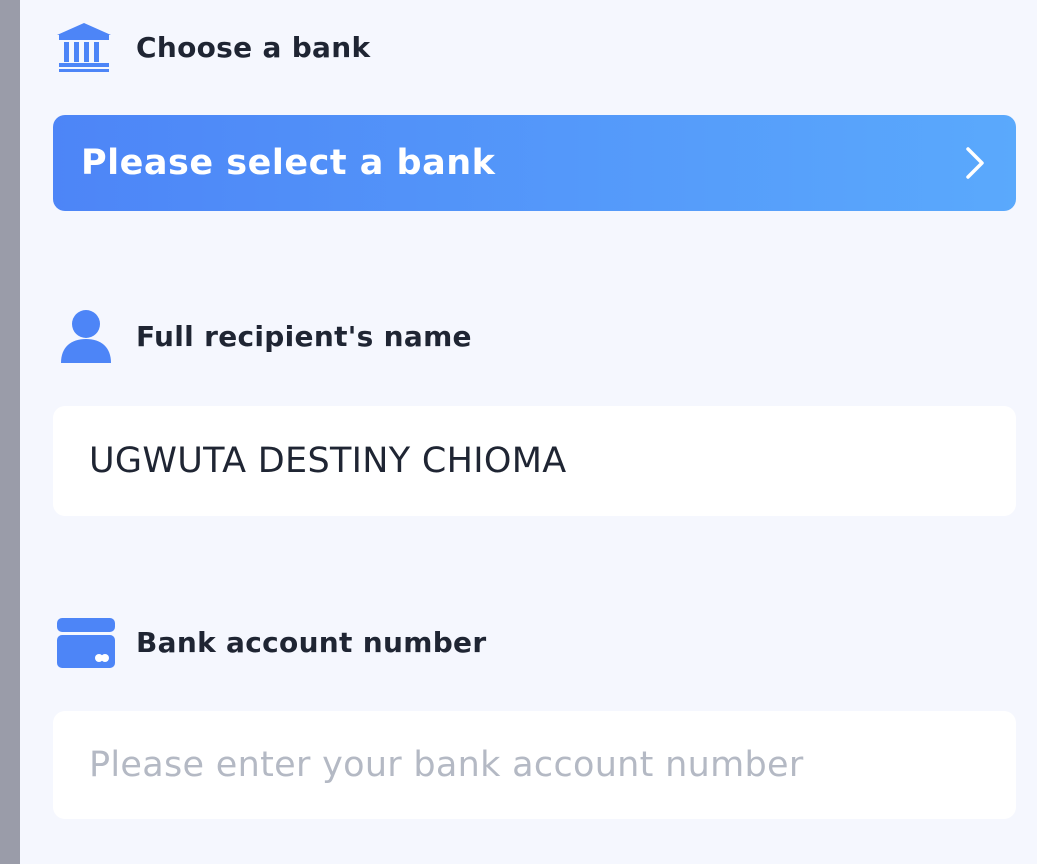 This screenshot has width=1037, height=864. Describe the element at coordinates (304, 336) in the screenshot. I see `name-section-label: Full recipient's name` at that location.